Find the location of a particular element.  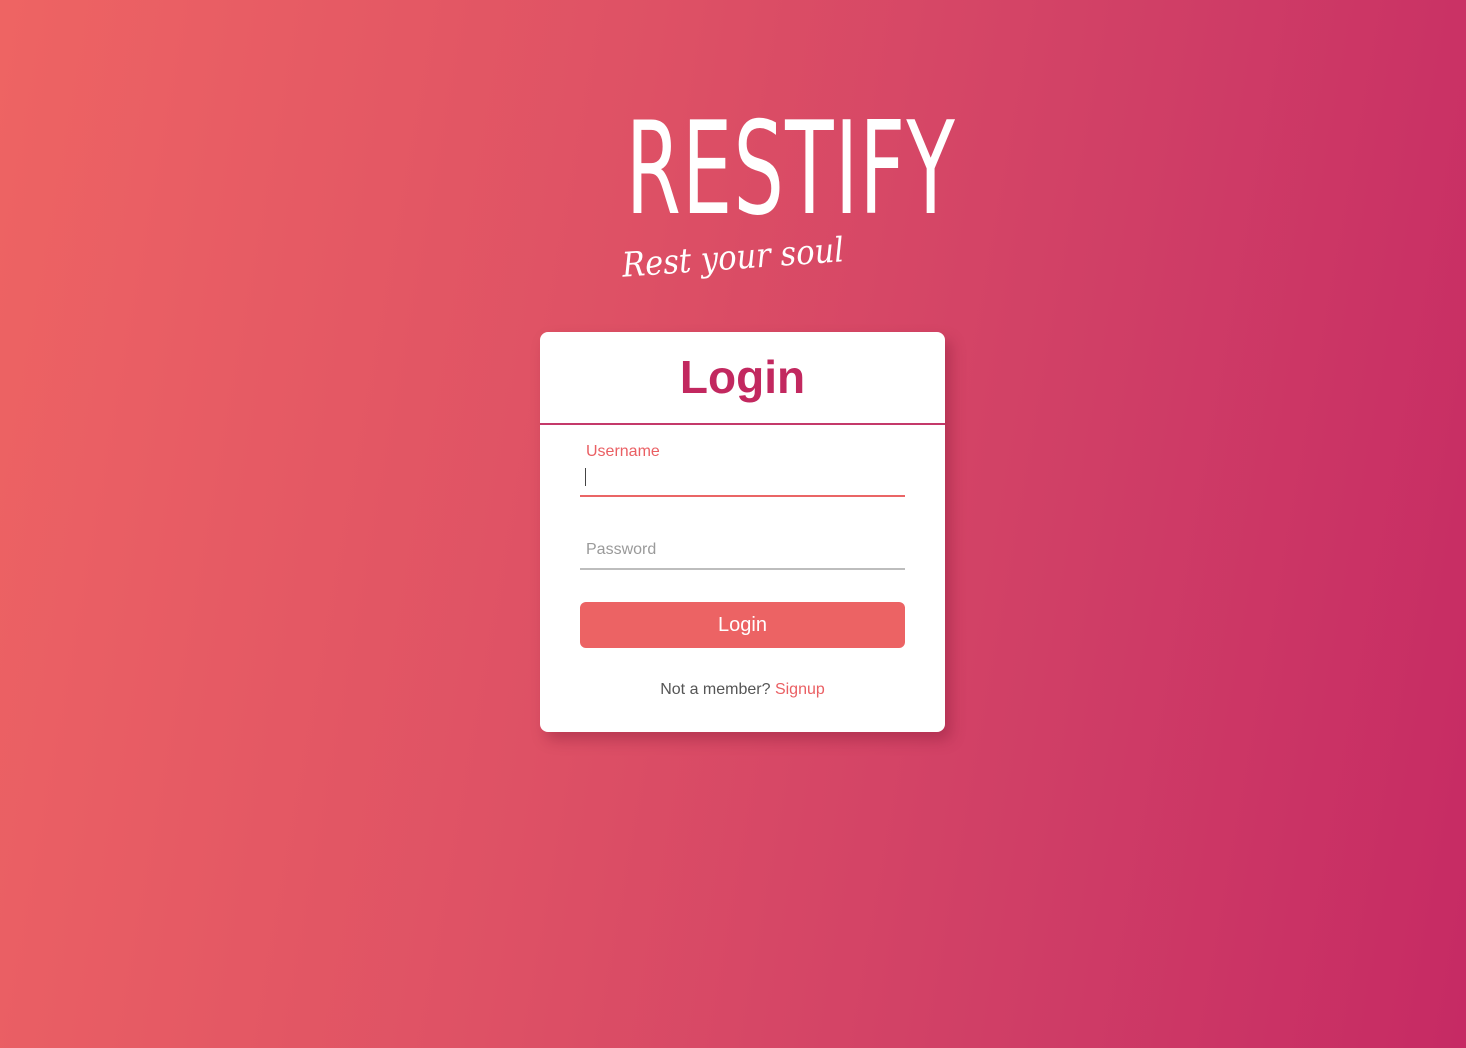

title-divider is located at coordinates (742, 424).